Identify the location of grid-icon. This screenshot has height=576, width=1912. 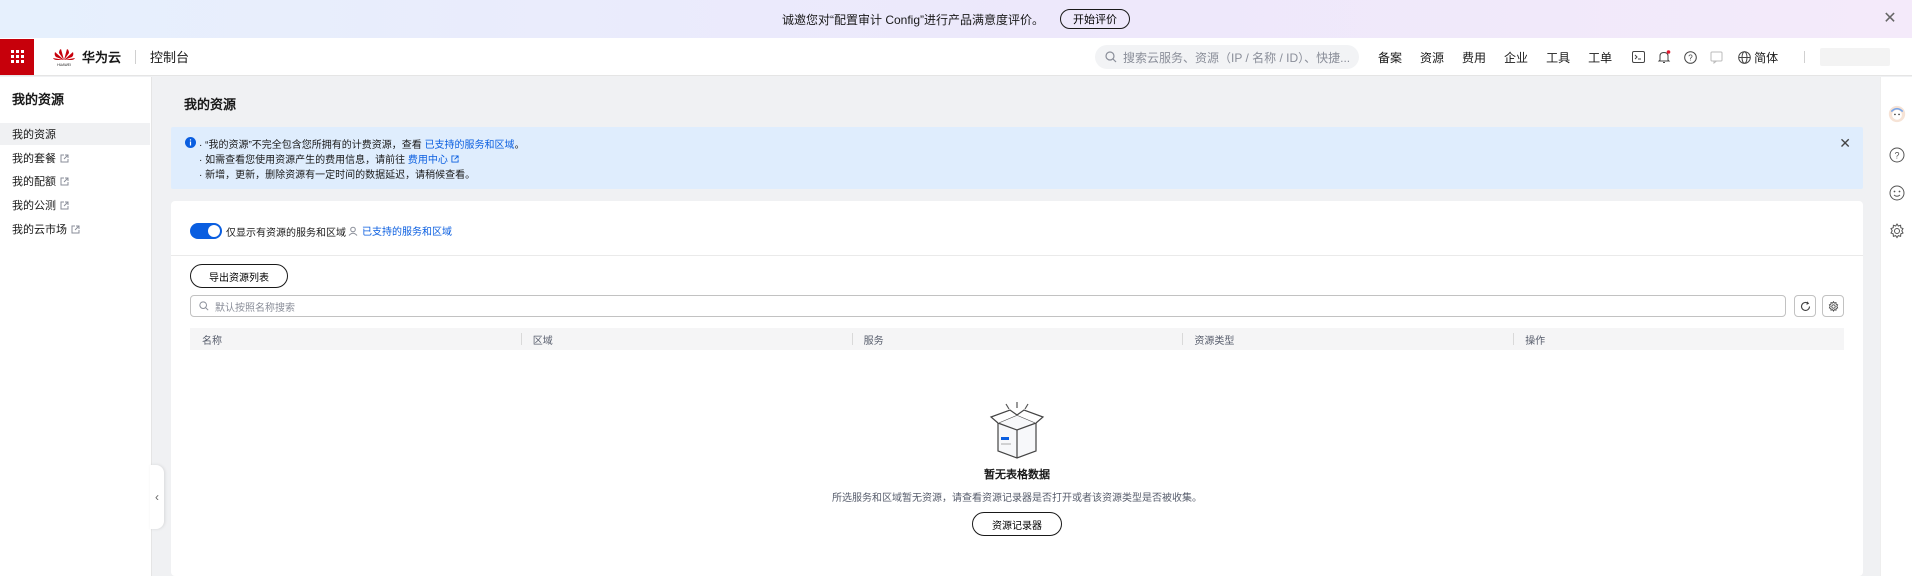
(17, 56).